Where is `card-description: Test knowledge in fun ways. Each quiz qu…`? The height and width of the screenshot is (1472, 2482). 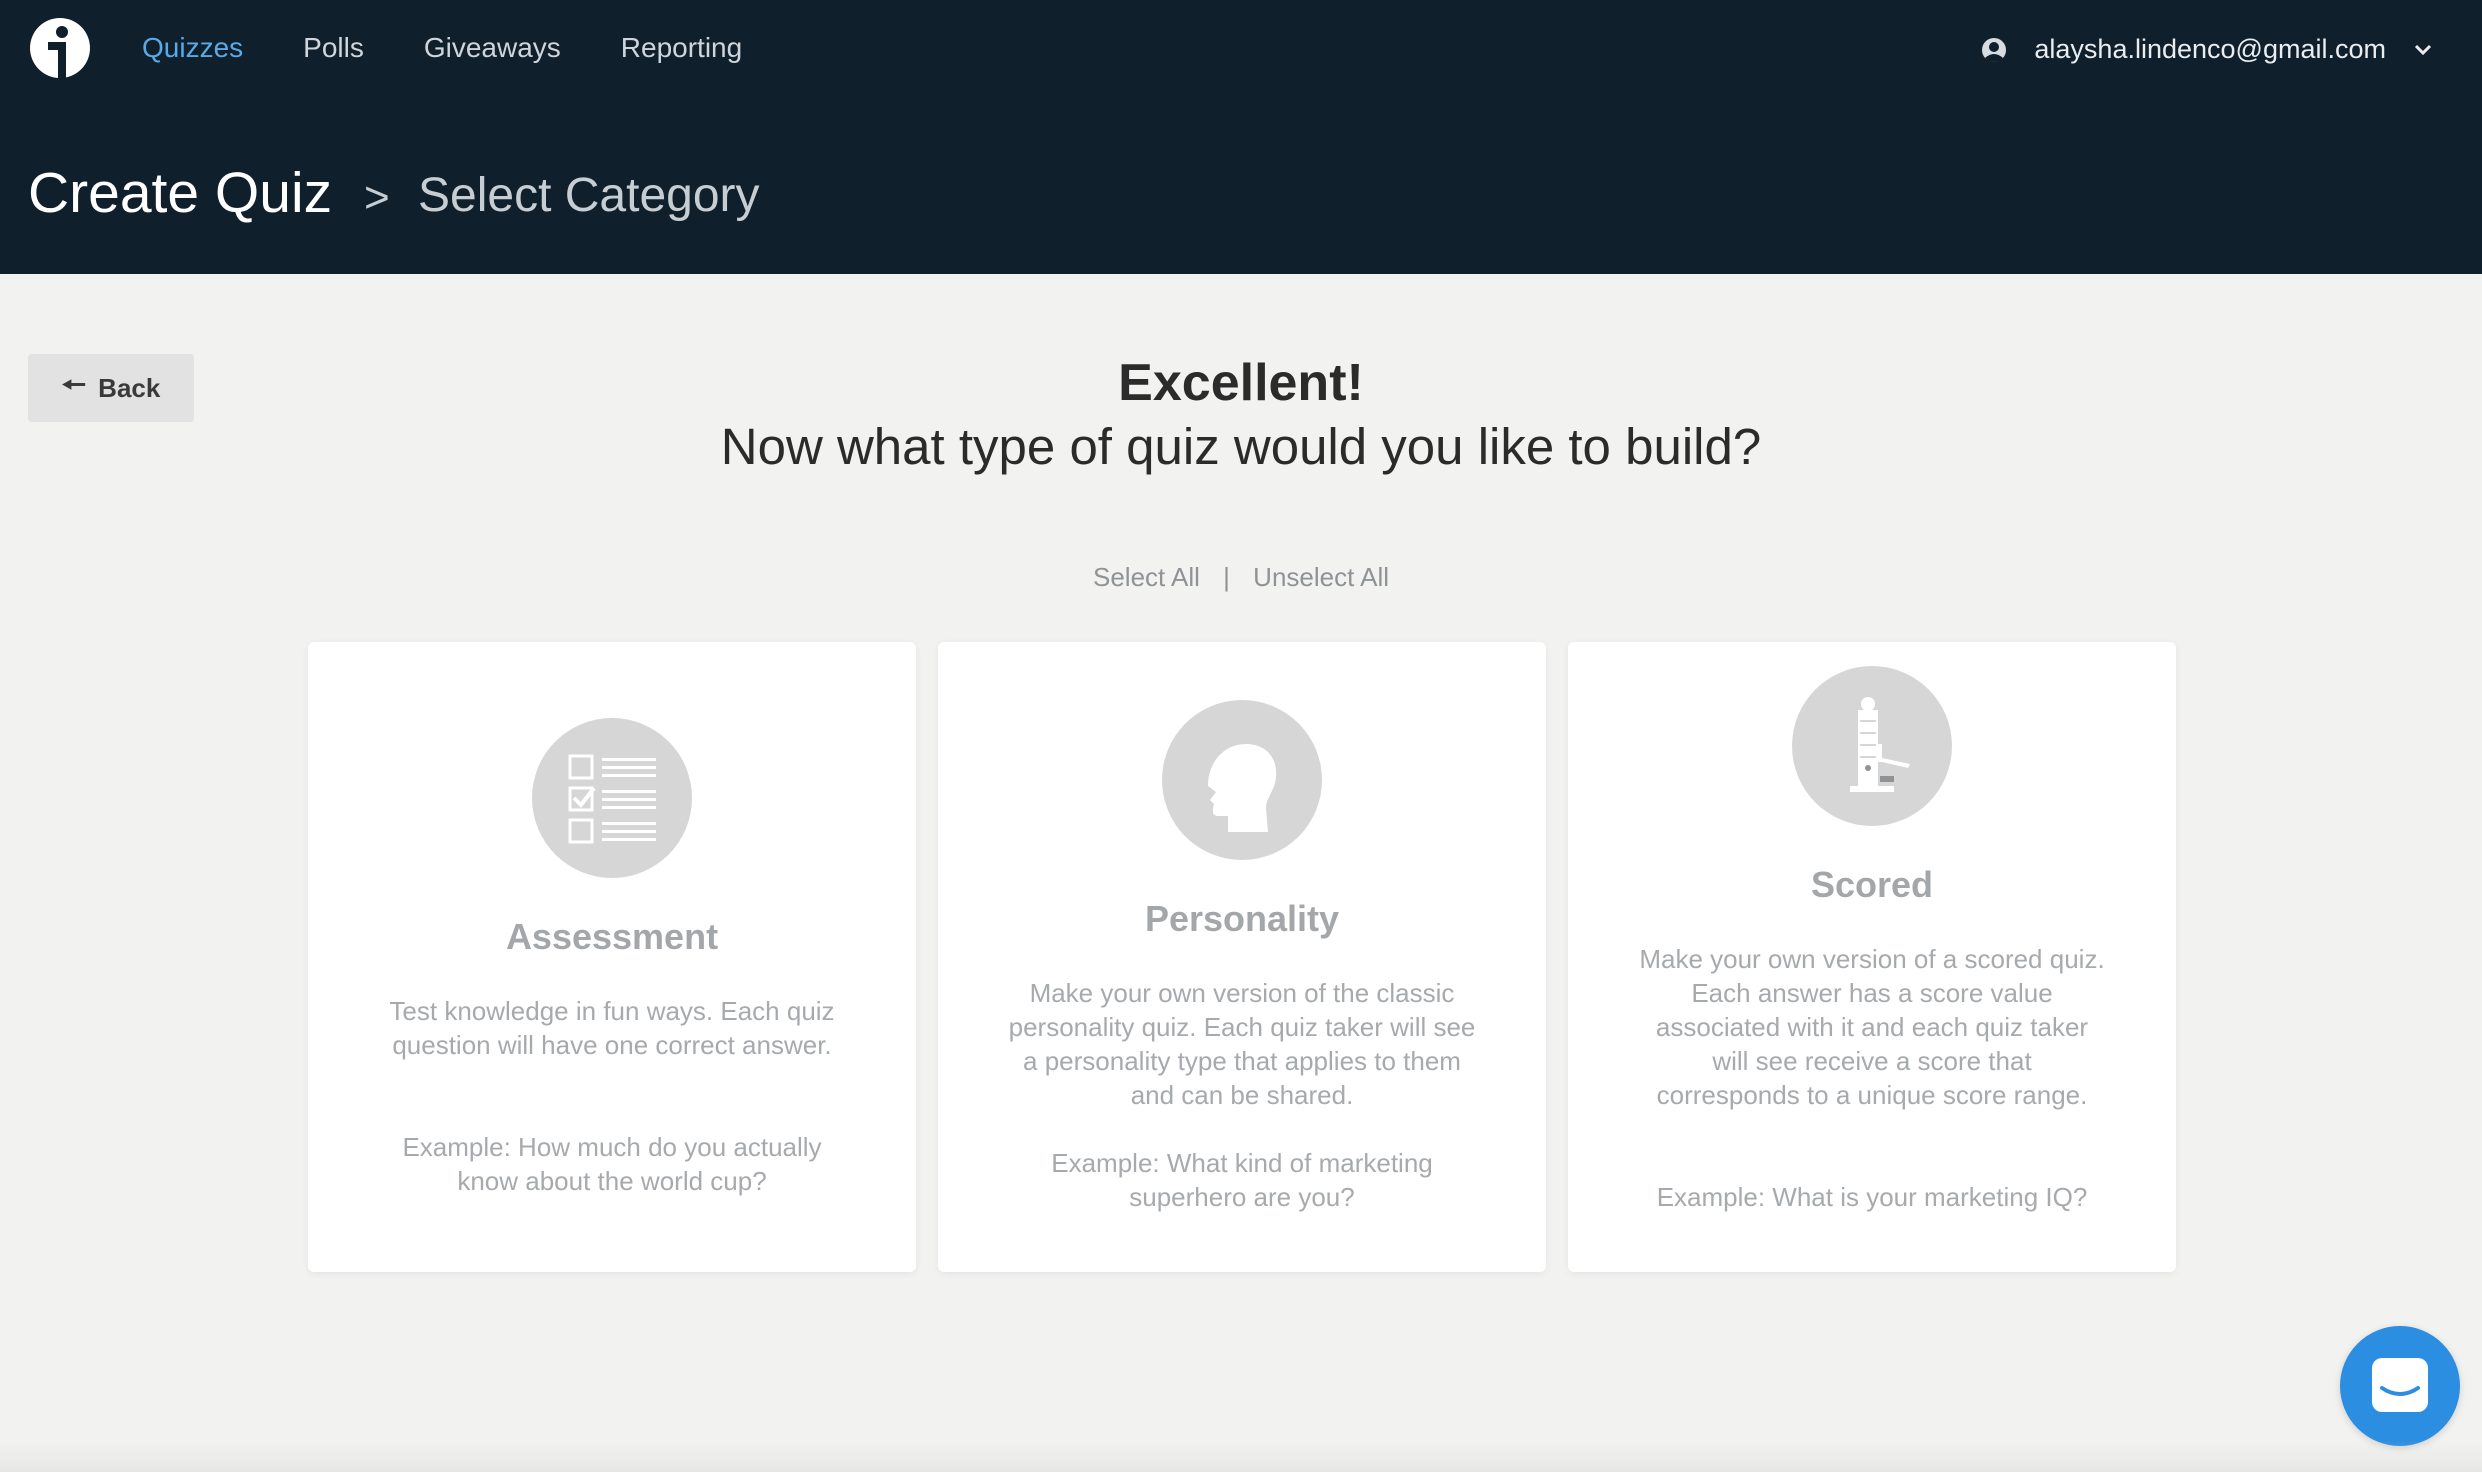 card-description: Test knowledge in fun ways. Each quiz qu… is located at coordinates (612, 1028).